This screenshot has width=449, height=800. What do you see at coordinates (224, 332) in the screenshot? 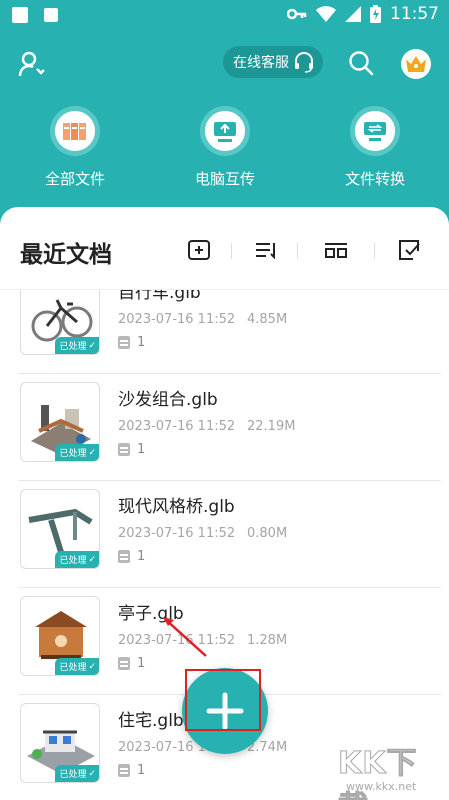
I see `list-item: 已处理 ✓ 自行车.glb 2023-07-16 11:52 4.85M 1` at bounding box center [224, 332].